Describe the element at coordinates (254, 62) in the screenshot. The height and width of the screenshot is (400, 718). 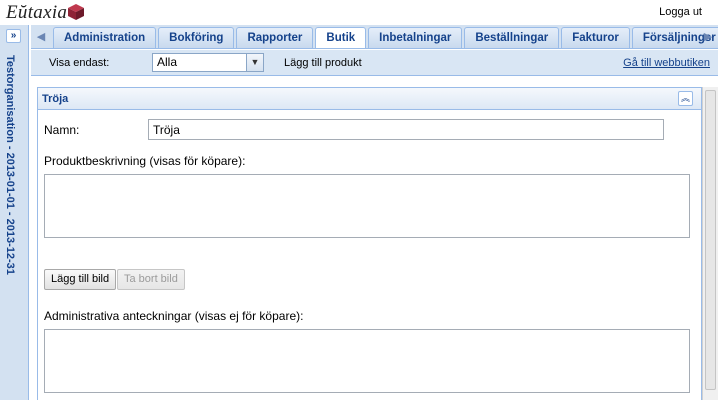
I see `chevron-down-icon: ▼` at that location.